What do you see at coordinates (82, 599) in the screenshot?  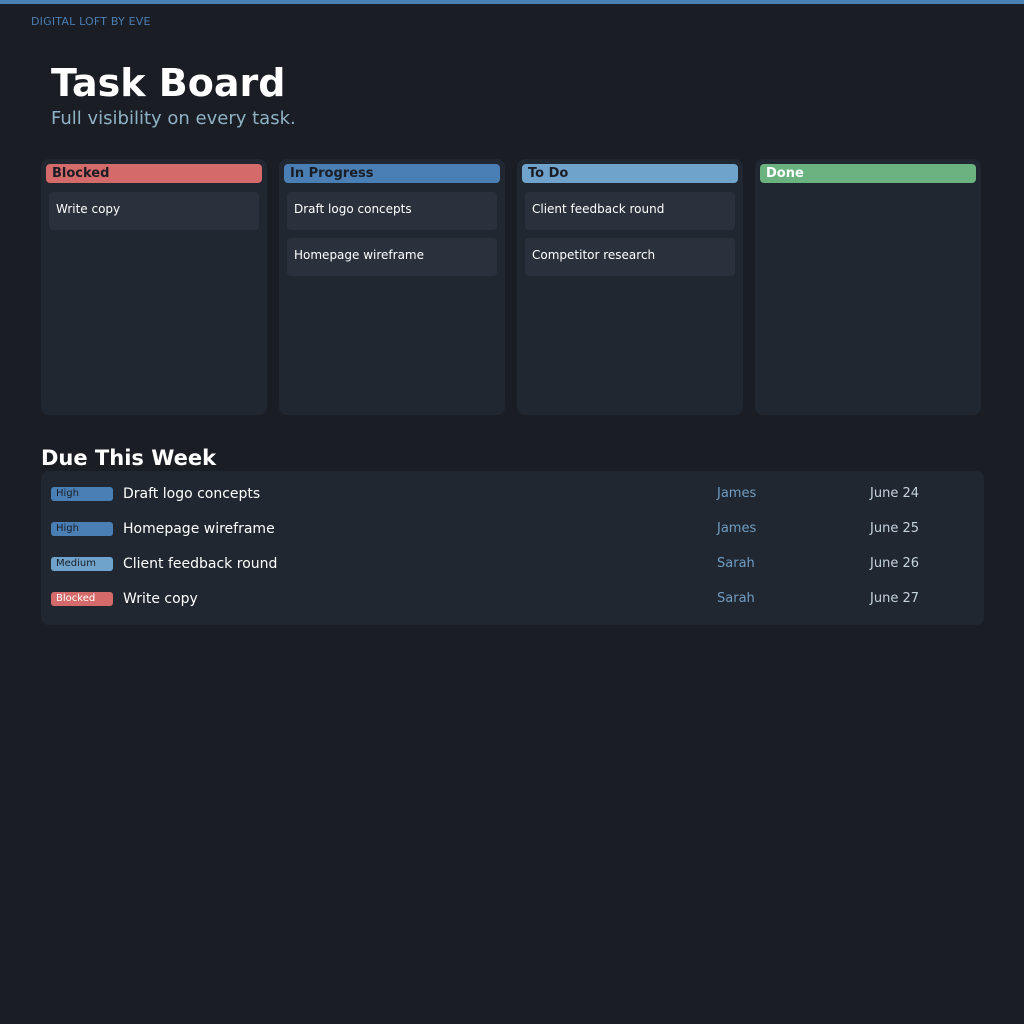 I see `priority-badge: Blocked` at bounding box center [82, 599].